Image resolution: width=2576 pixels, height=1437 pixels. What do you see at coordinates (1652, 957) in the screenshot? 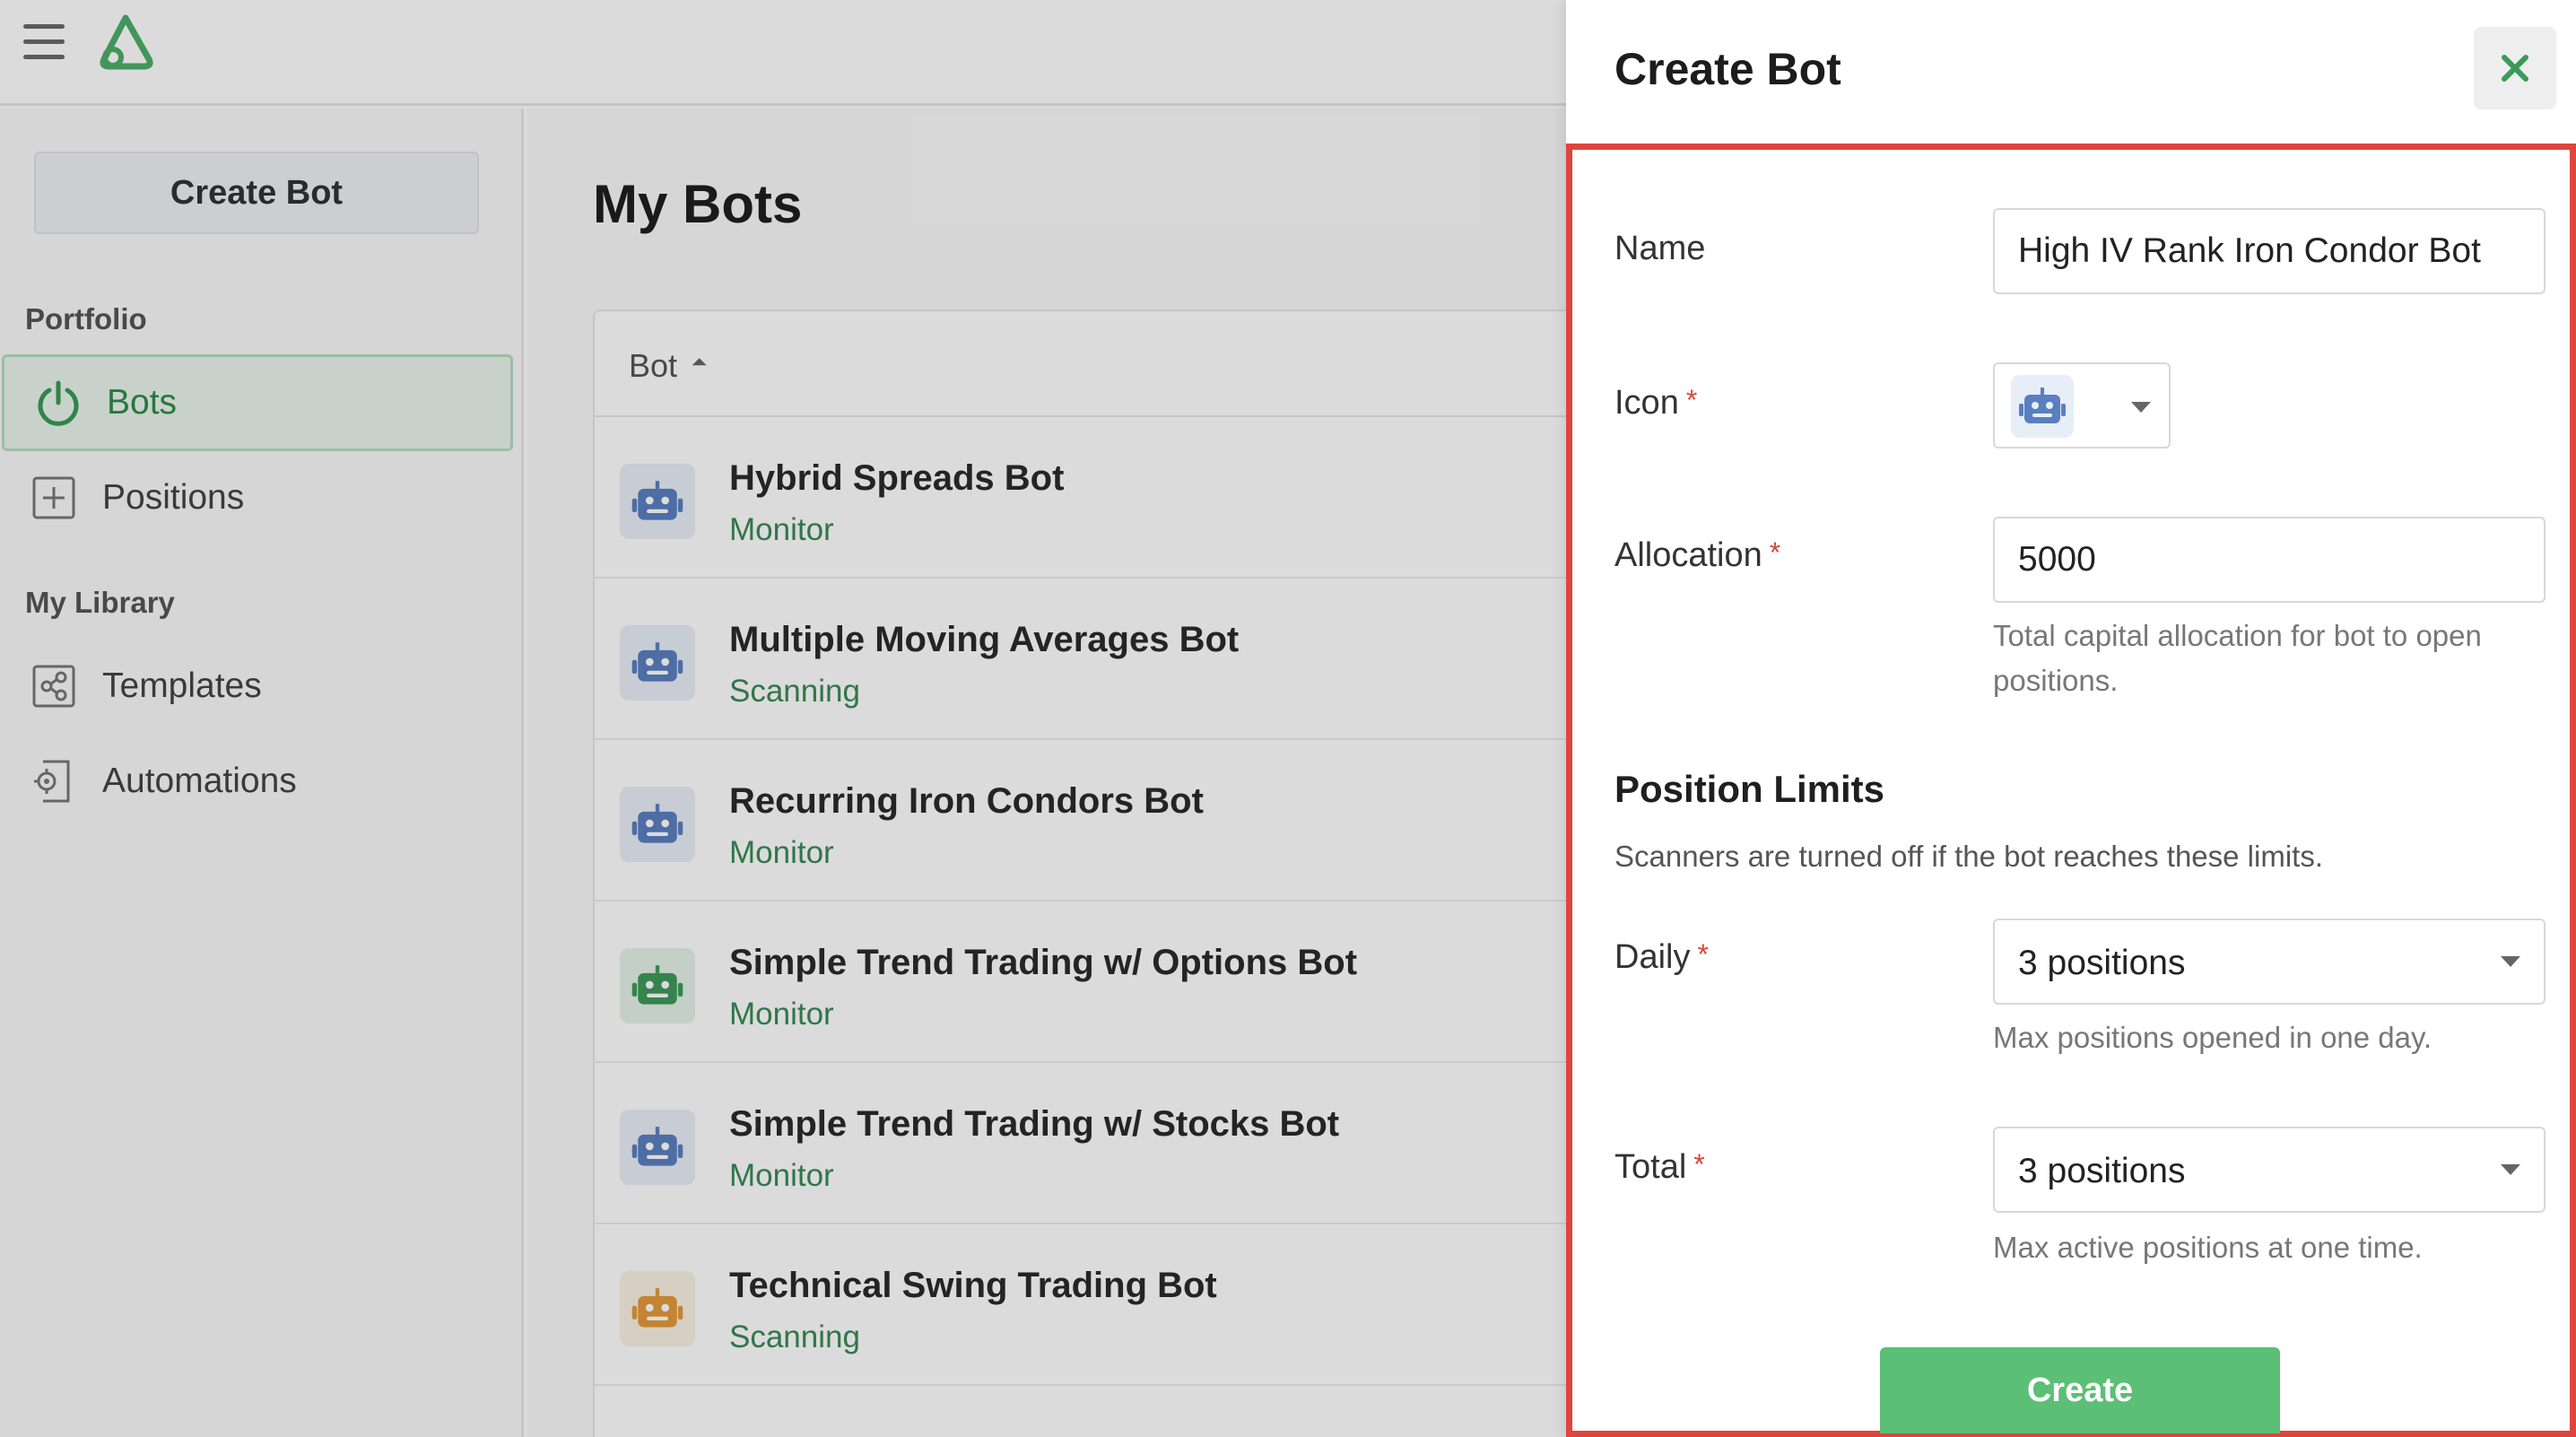
I see `daily-label-text: Daily` at bounding box center [1652, 957].